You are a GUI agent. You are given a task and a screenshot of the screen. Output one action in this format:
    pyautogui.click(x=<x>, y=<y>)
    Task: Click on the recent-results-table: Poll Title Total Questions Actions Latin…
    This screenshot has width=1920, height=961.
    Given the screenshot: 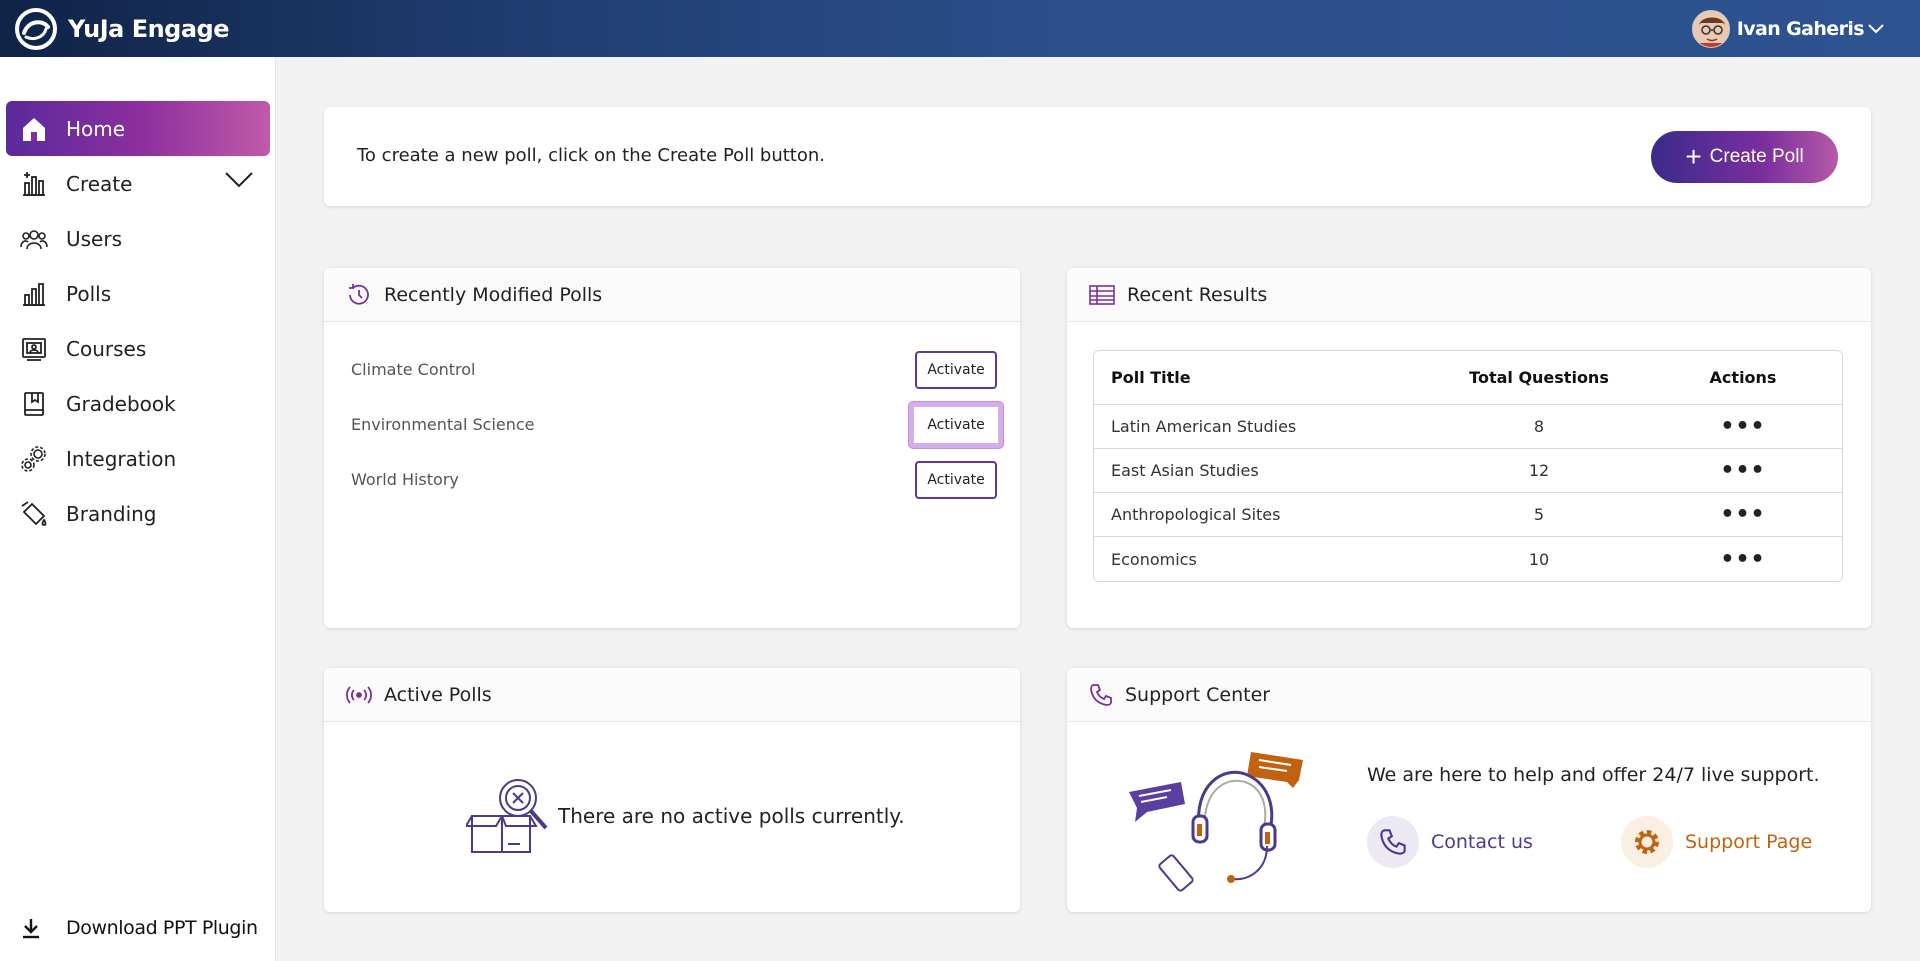 What is the action you would take?
    pyautogui.click(x=1468, y=466)
    